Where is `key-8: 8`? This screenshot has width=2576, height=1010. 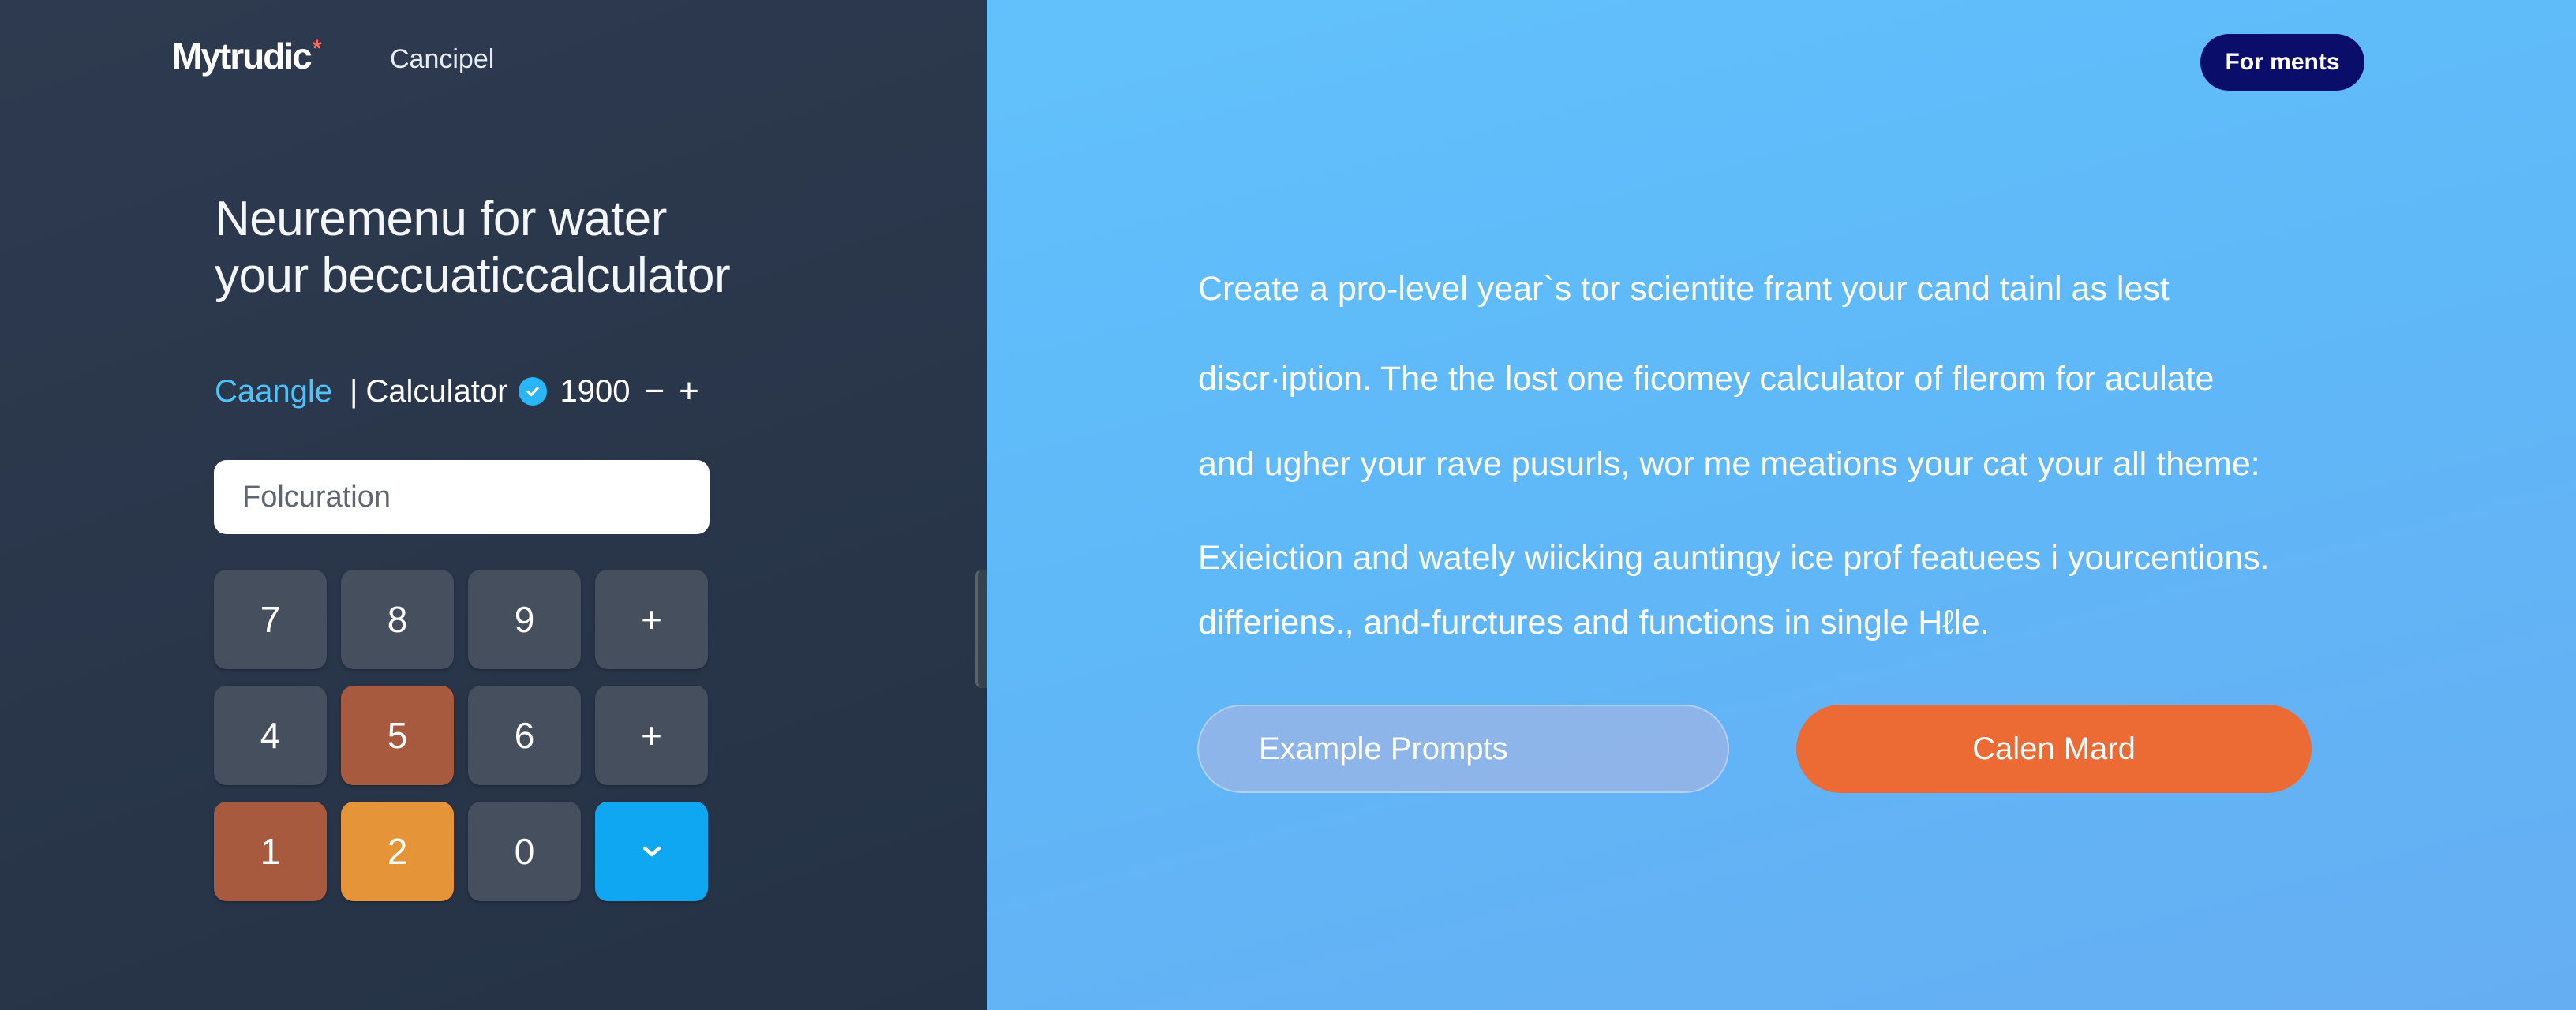 key-8: 8 is located at coordinates (397, 619).